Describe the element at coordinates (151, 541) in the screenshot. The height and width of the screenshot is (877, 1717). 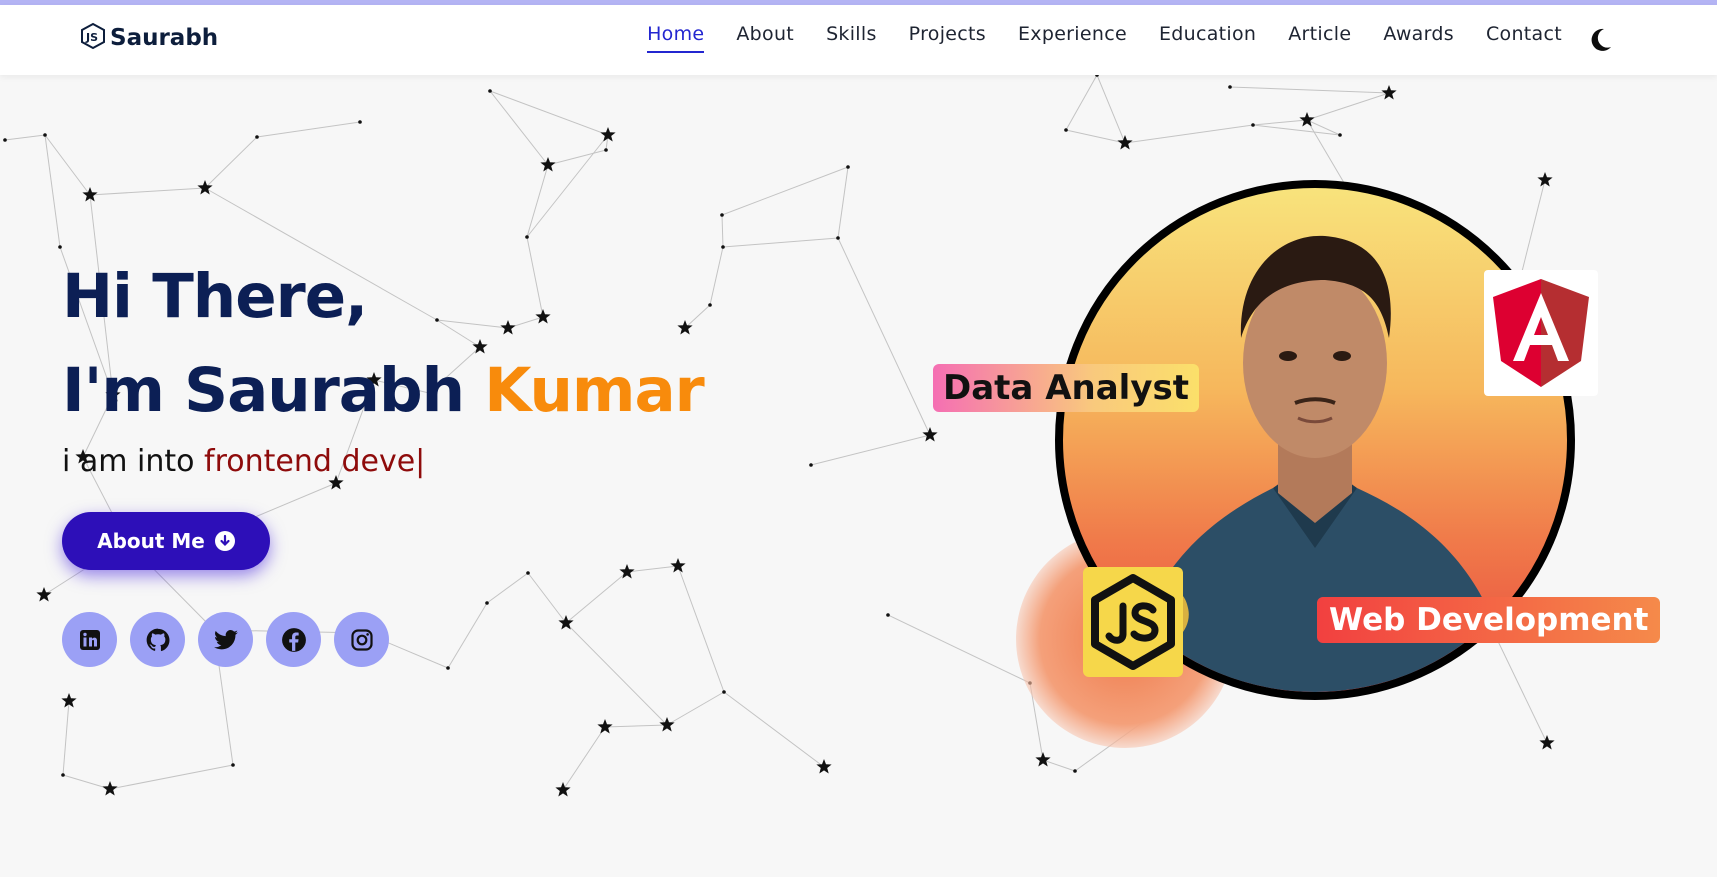
I see `about-me-label: About Me` at that location.